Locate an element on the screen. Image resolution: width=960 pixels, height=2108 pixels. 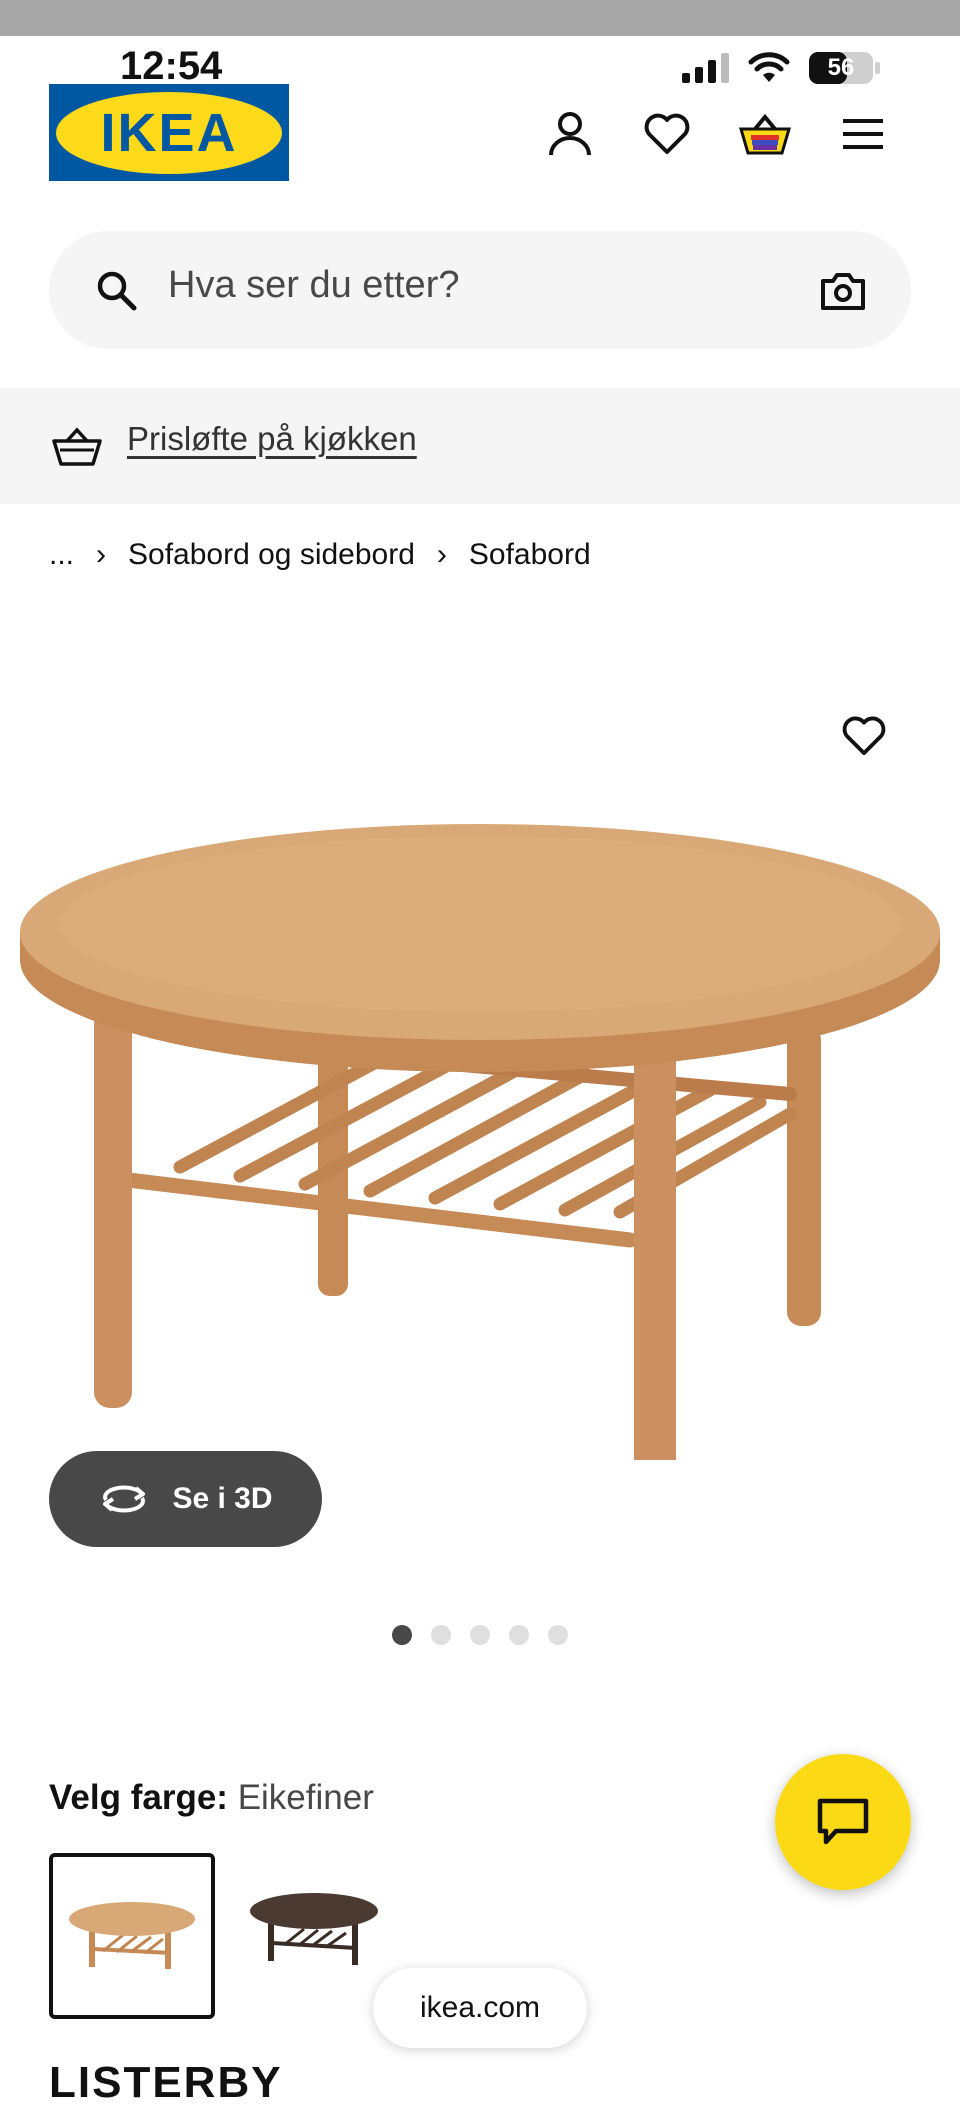
breadcrumb-item-sofabord: Sofabord is located at coordinates (530, 555).